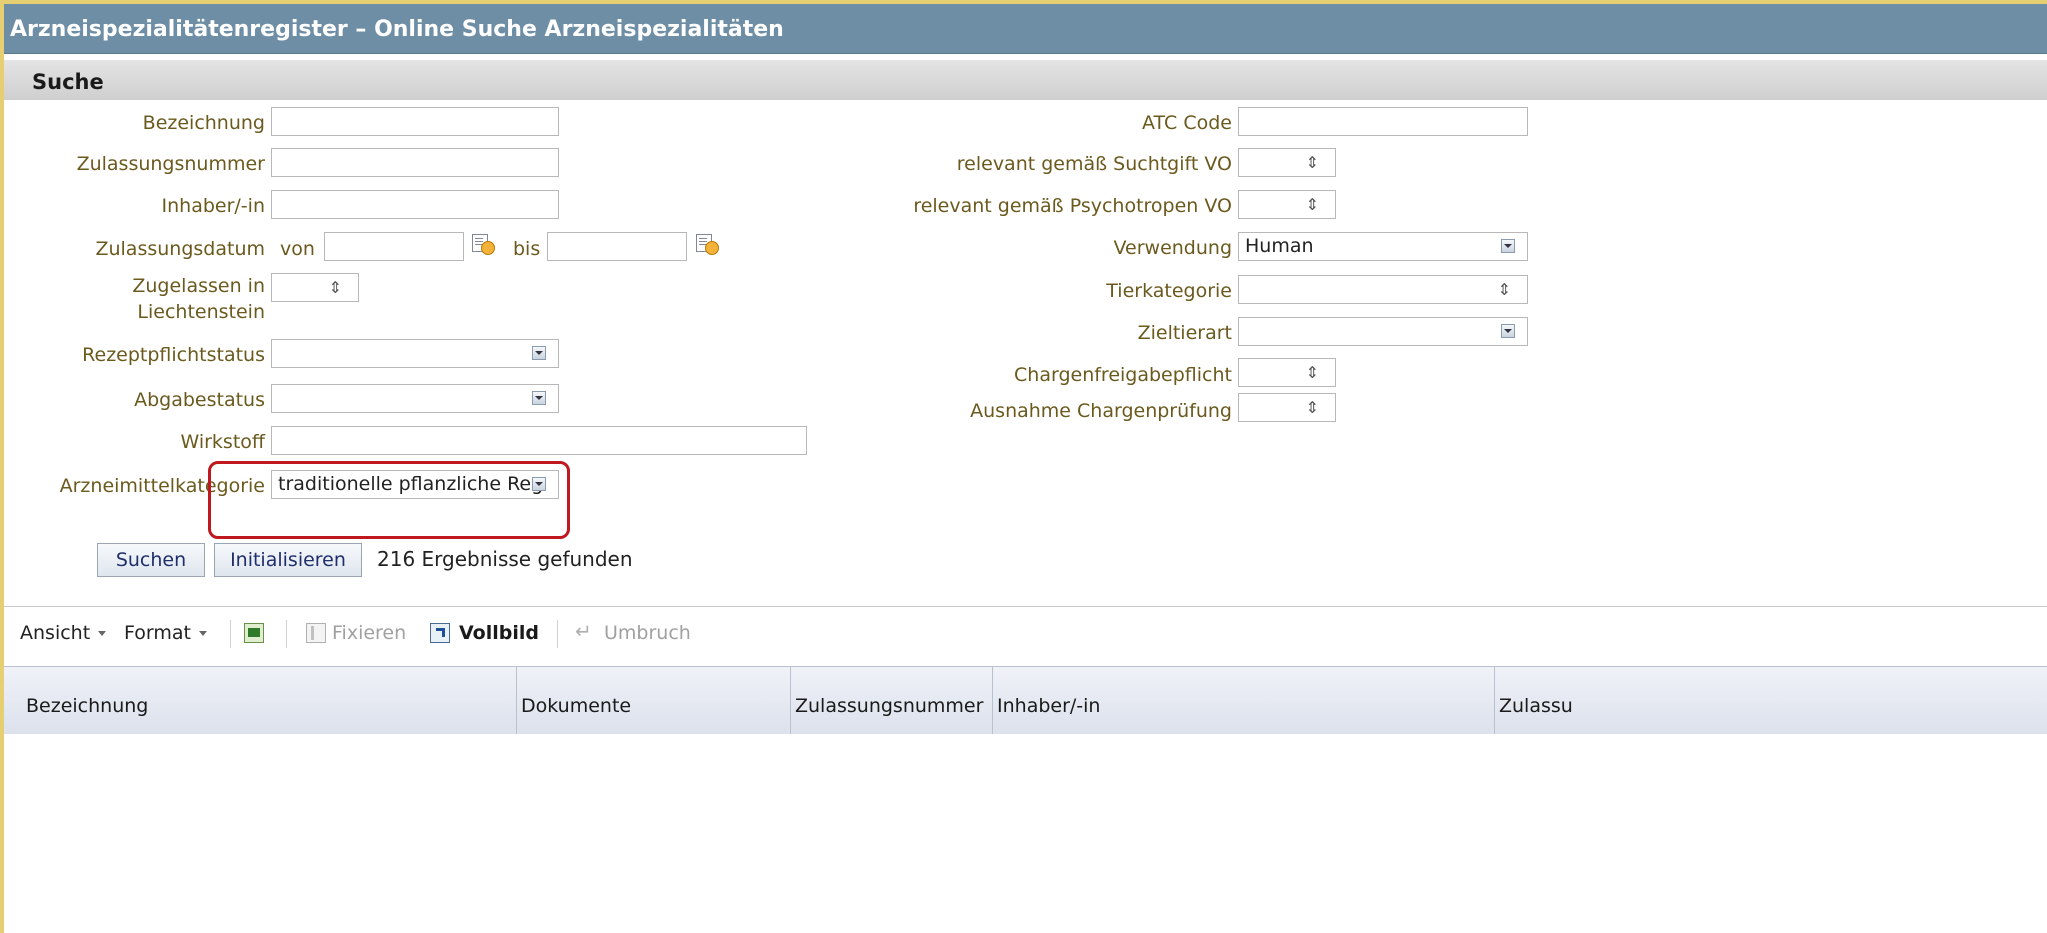 Image resolution: width=2047 pixels, height=933 pixels. I want to click on umbruch-button: Umbruch, so click(647, 633).